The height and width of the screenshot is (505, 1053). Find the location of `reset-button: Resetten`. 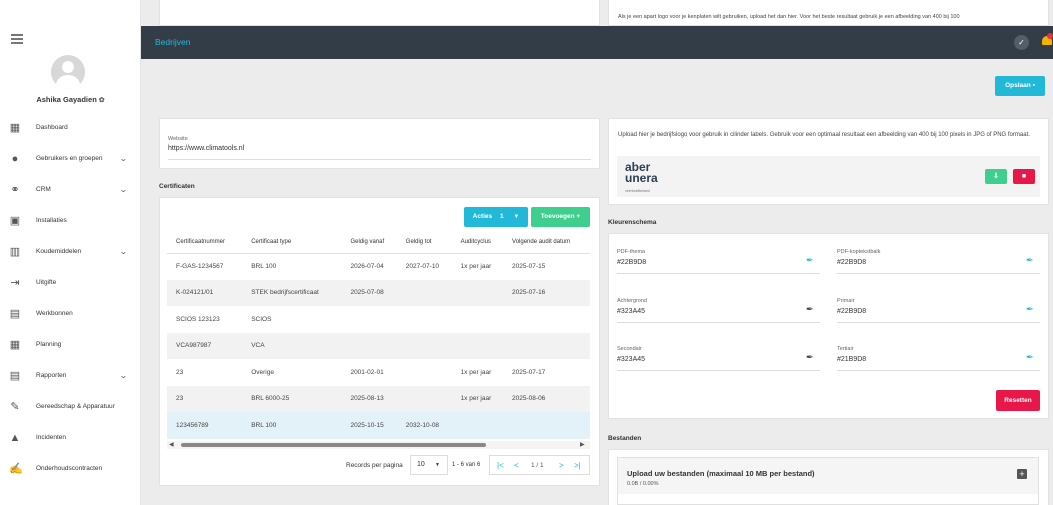

reset-button: Resetten is located at coordinates (1018, 400).